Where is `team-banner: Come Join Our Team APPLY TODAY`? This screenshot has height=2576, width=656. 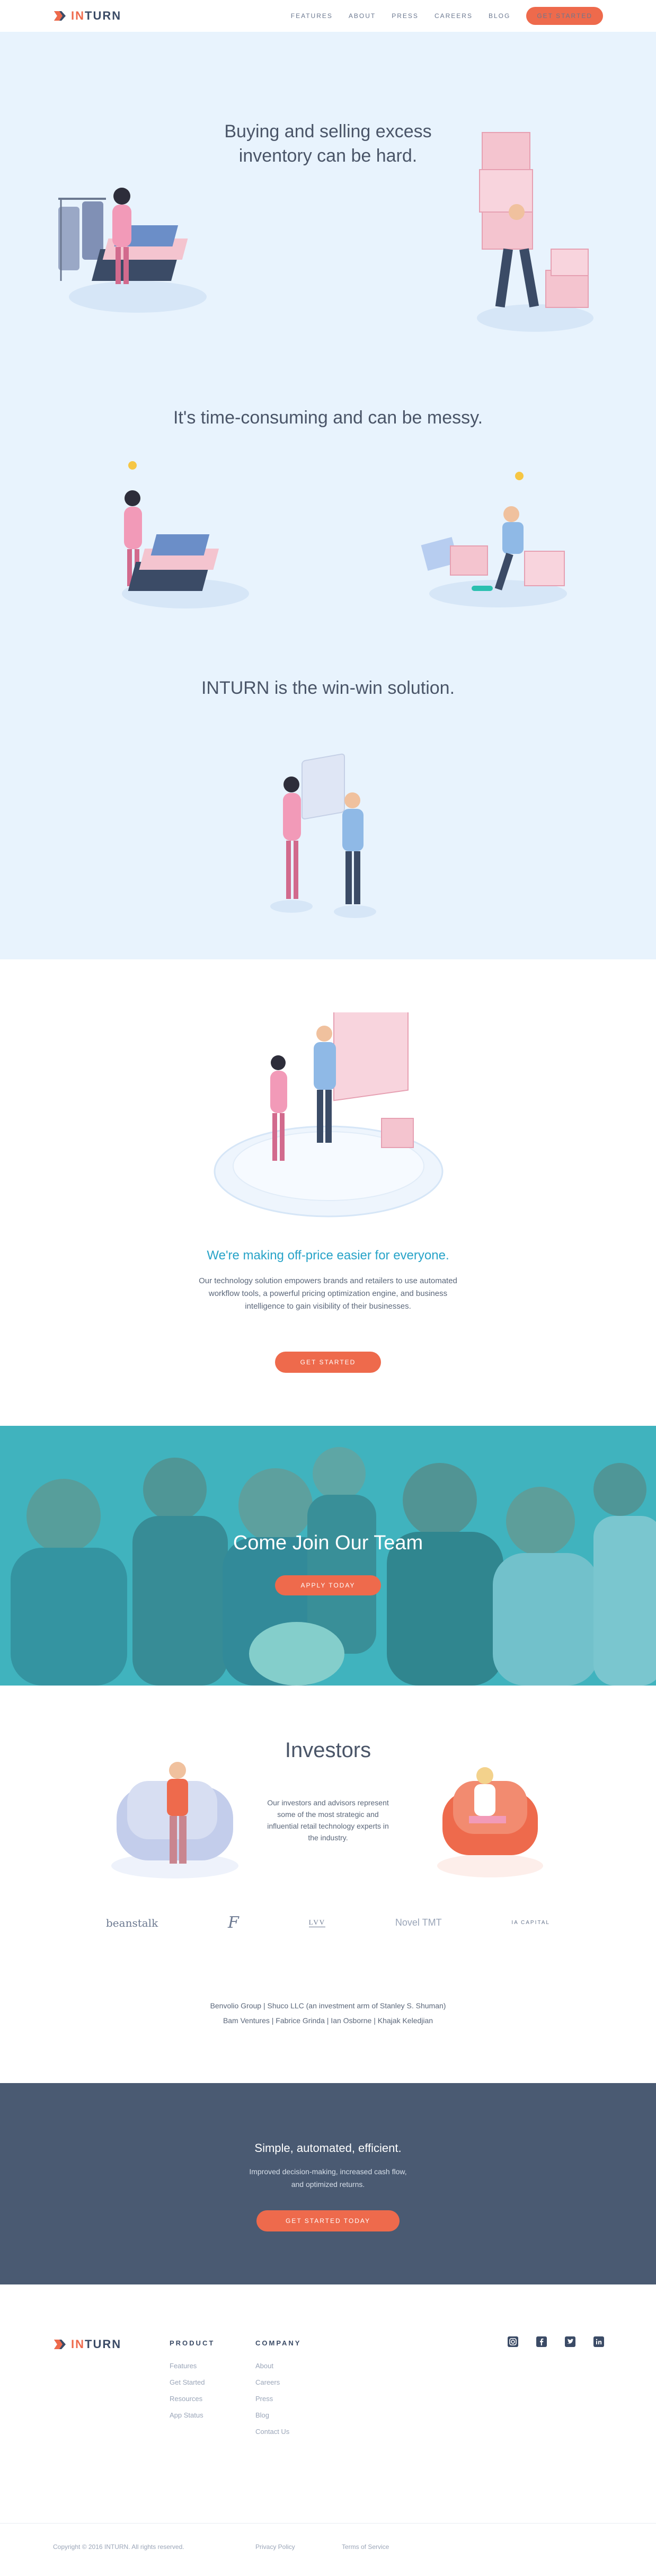 team-banner: Come Join Our Team APPLY TODAY is located at coordinates (328, 1556).